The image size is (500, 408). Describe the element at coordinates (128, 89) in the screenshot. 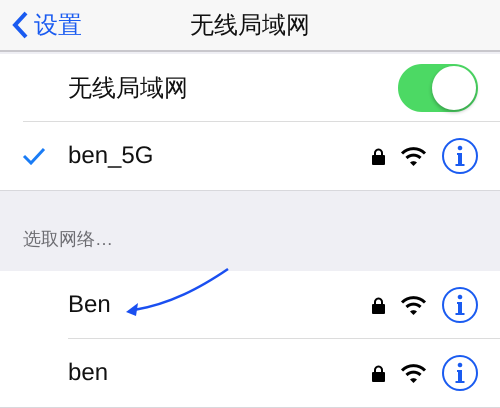

I see `wifi-label: 无线局域网` at that location.